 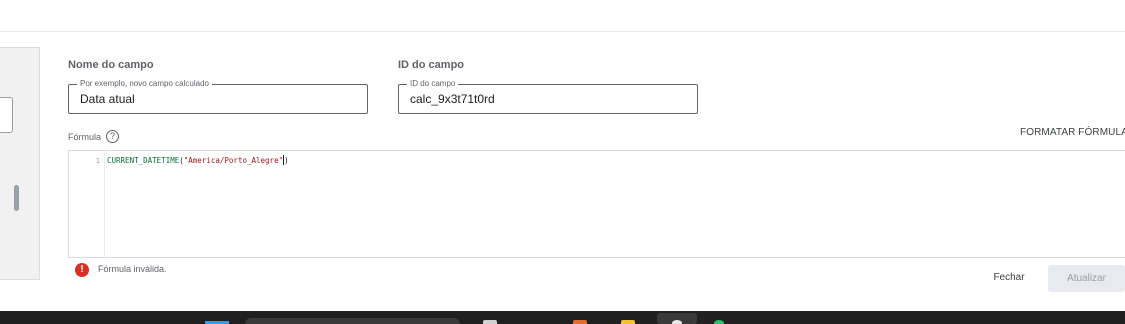 What do you see at coordinates (112, 136) in the screenshot?
I see `help-circle-icon: ?` at bounding box center [112, 136].